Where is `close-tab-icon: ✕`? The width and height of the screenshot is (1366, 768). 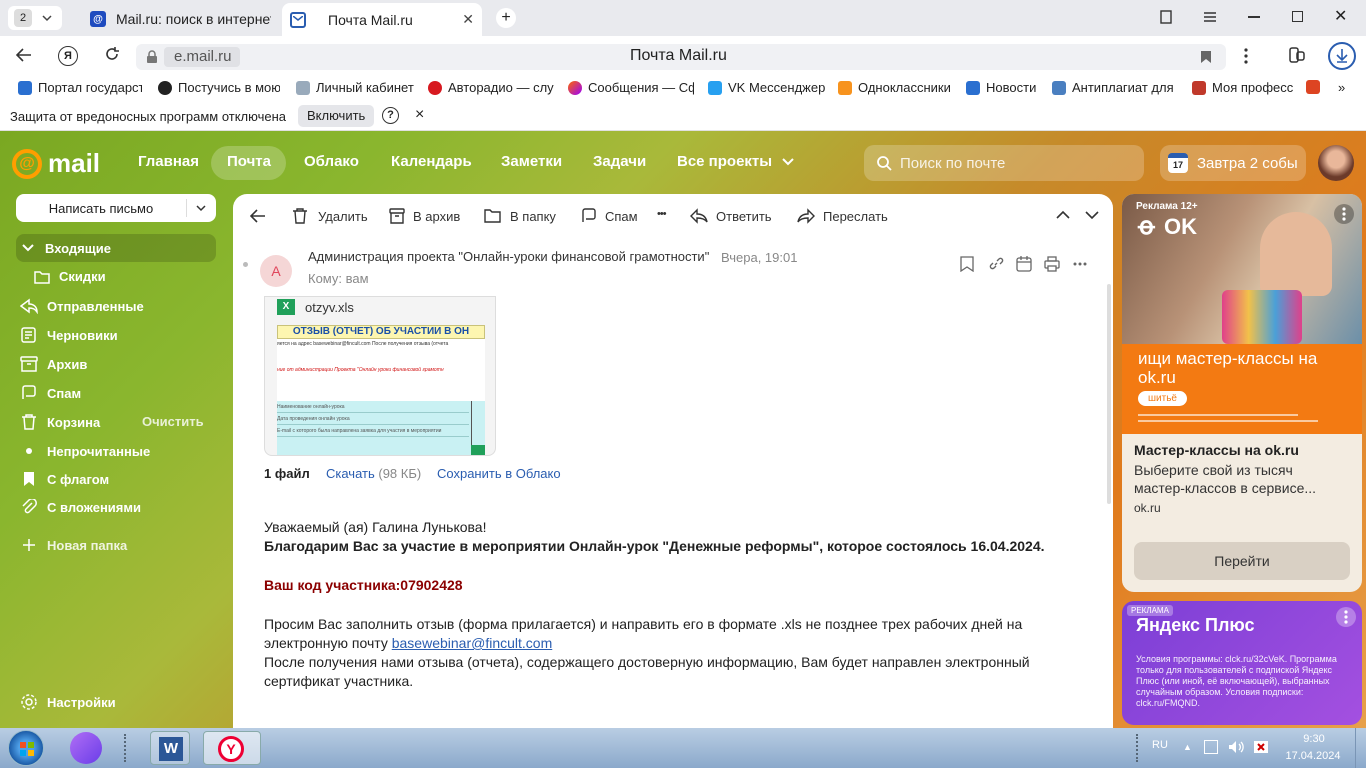
close-tab-icon: ✕ is located at coordinates (468, 19).